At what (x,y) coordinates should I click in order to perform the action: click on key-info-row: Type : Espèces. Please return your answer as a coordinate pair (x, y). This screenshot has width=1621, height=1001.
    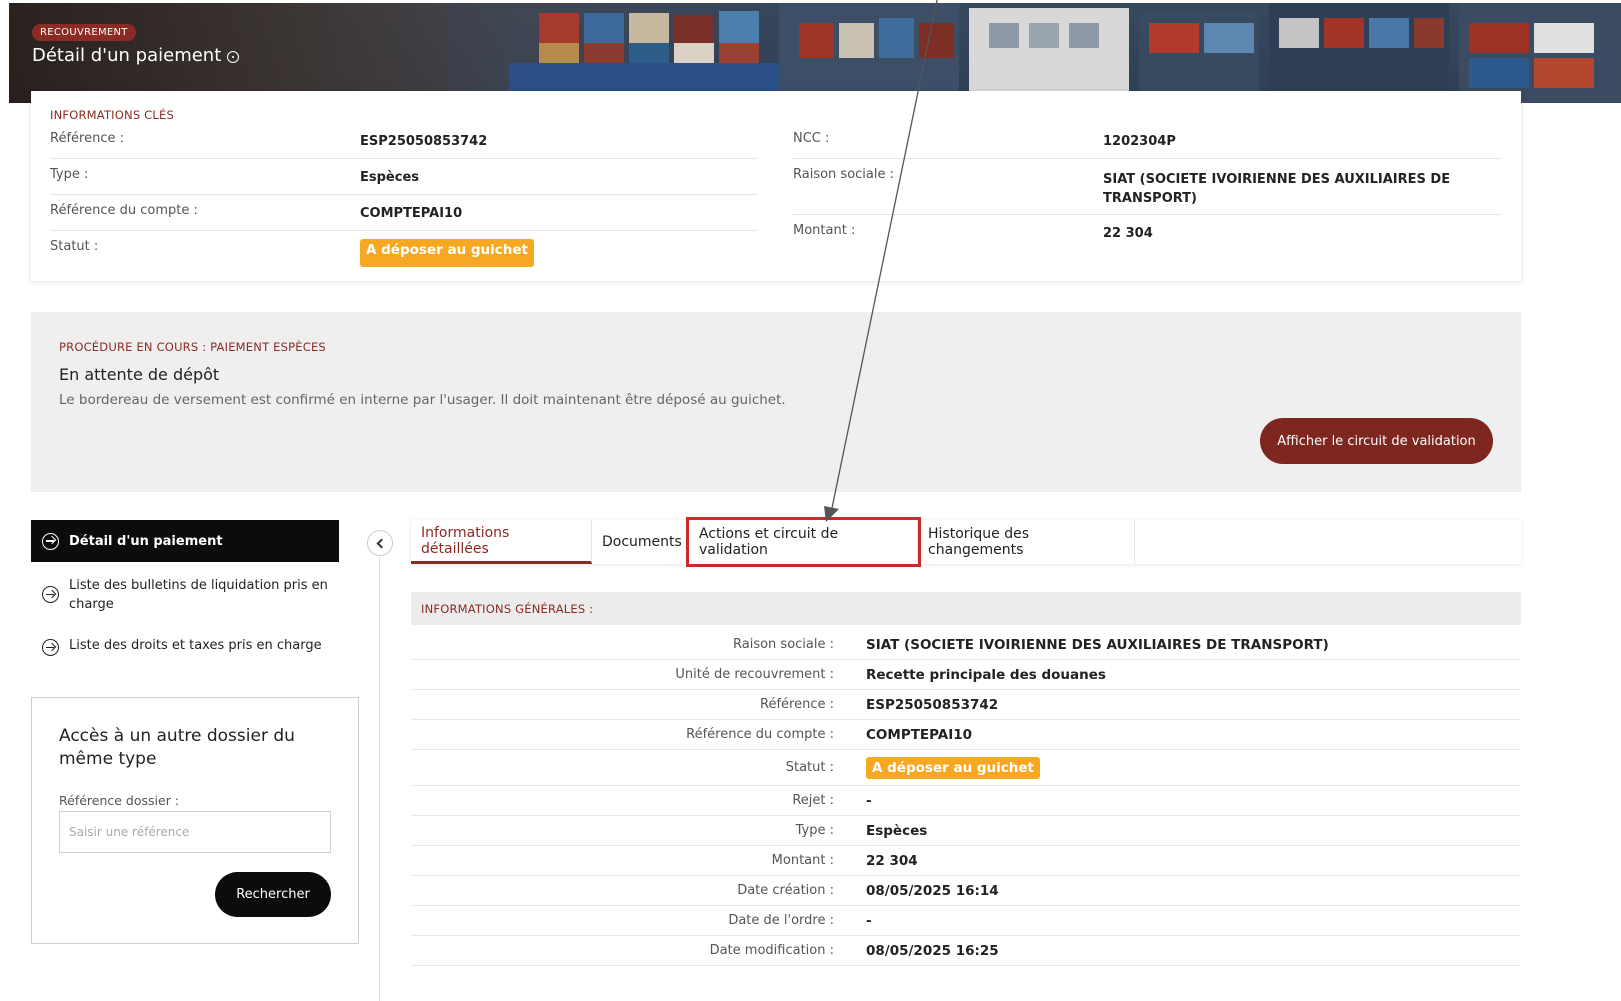
    Looking at the image, I should click on (404, 181).